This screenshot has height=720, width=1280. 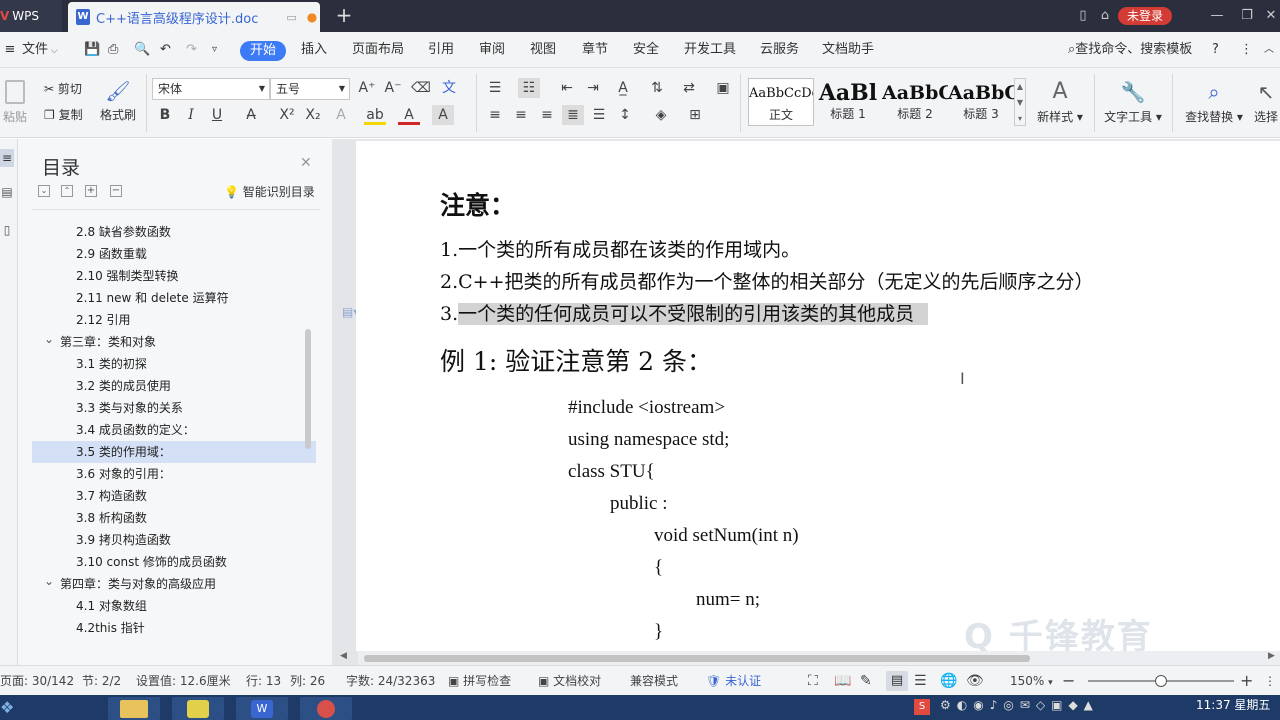 What do you see at coordinates (569, 681) in the screenshot?
I see `doc-proof-button: ▣ 文档校对` at bounding box center [569, 681].